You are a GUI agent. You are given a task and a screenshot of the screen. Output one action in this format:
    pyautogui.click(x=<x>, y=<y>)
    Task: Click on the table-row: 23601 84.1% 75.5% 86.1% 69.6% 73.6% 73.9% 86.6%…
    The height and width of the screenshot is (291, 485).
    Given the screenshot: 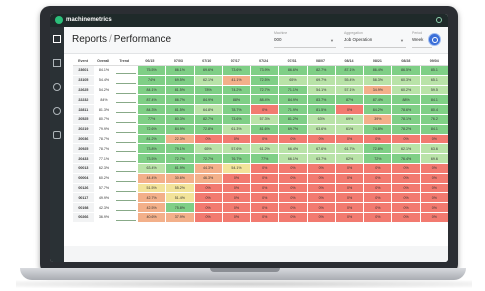 What is the action you would take?
    pyautogui.click(x=260, y=71)
    